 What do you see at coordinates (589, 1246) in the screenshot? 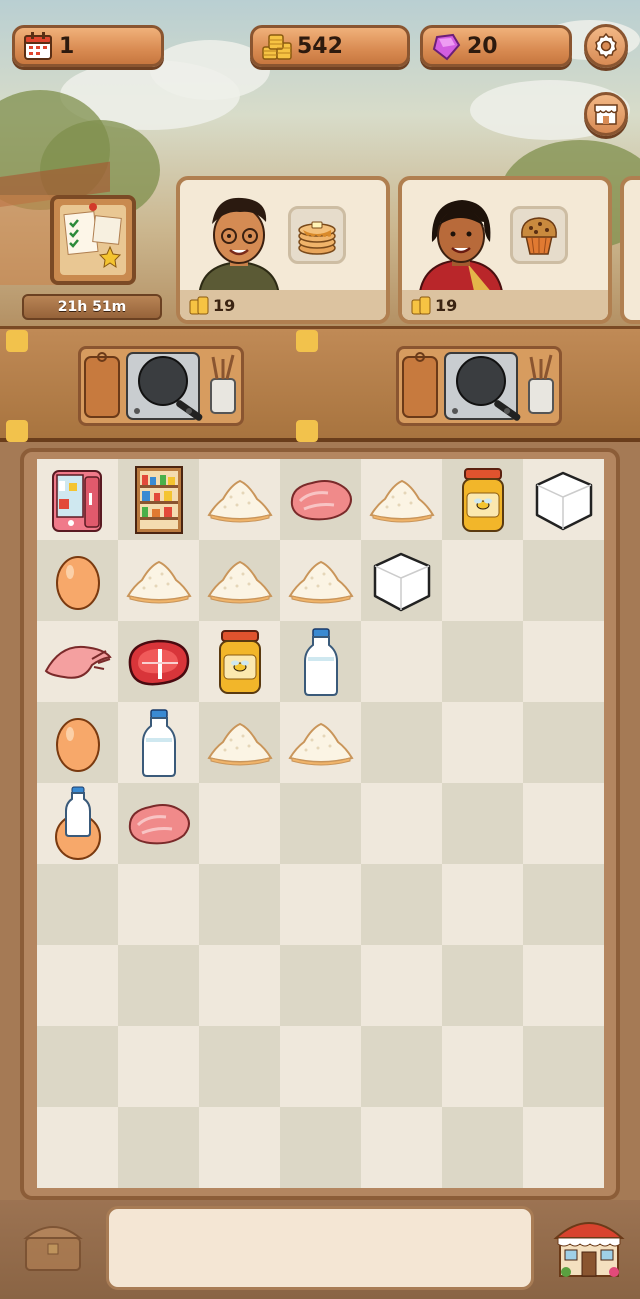
I see `restaurant-button` at bounding box center [589, 1246].